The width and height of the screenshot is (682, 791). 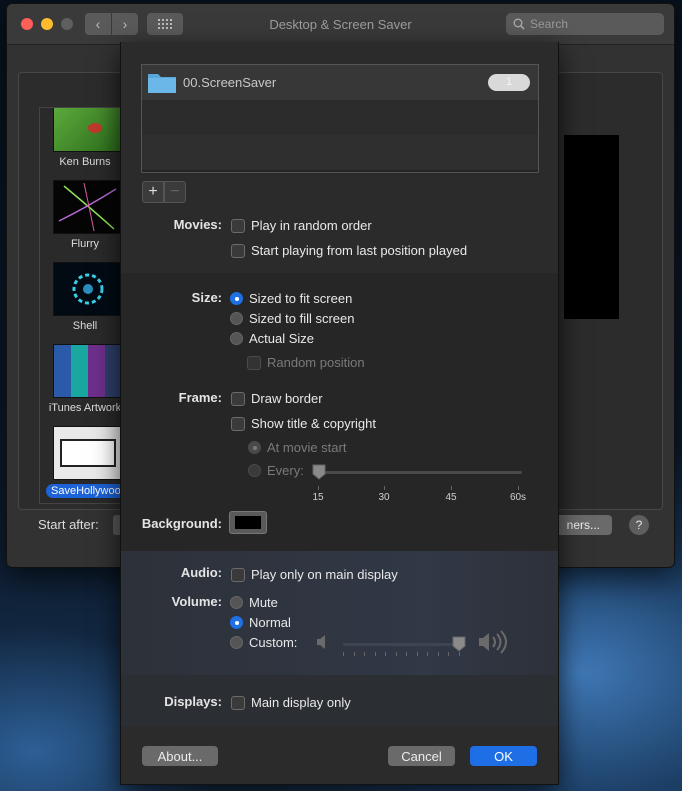 I want to click on show-title-option: Show title & copyright, so click(x=303, y=423).